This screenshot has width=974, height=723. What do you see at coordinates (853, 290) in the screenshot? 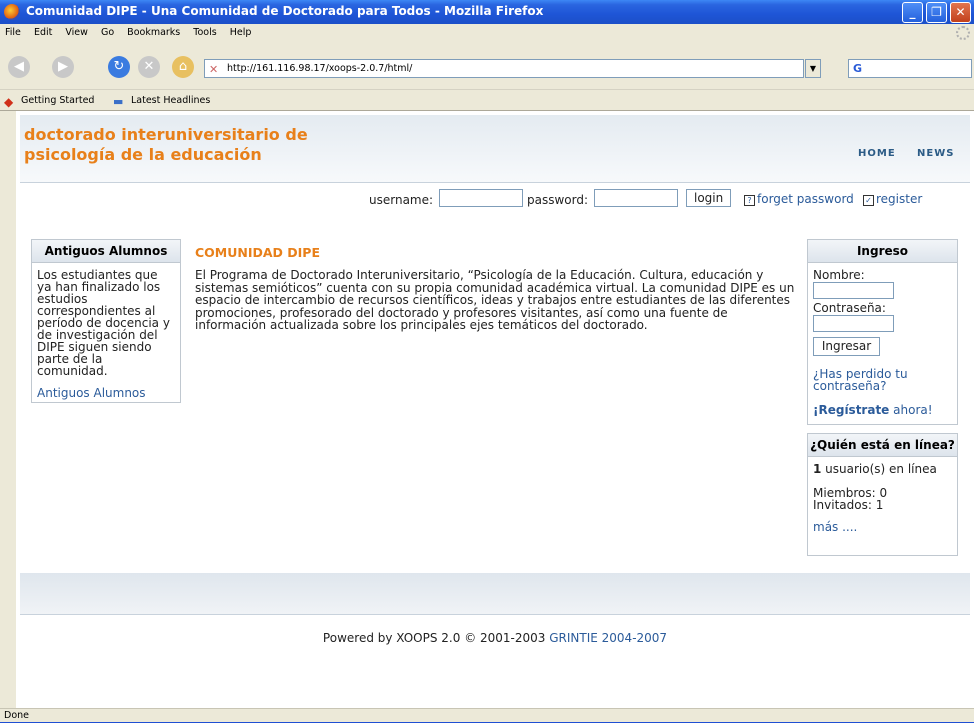
I see `nombre-input` at bounding box center [853, 290].